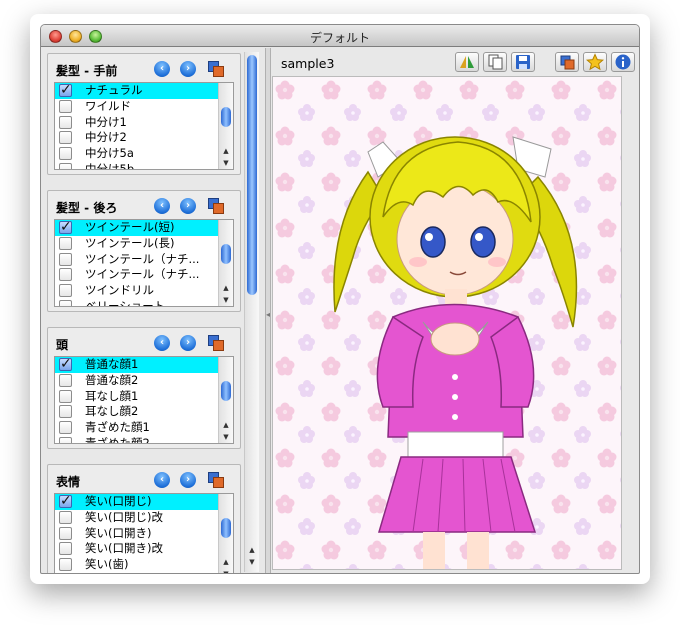 This screenshot has height=630, width=680. I want to click on list-item: 笑い(口閉じ)改, so click(144, 518).